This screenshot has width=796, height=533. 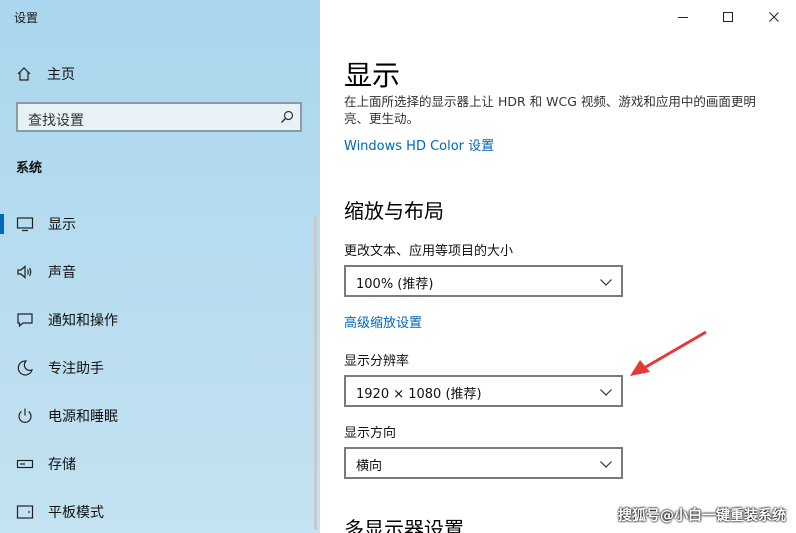 I want to click on scale-layout-heading: 缩放与布局, so click(x=394, y=211).